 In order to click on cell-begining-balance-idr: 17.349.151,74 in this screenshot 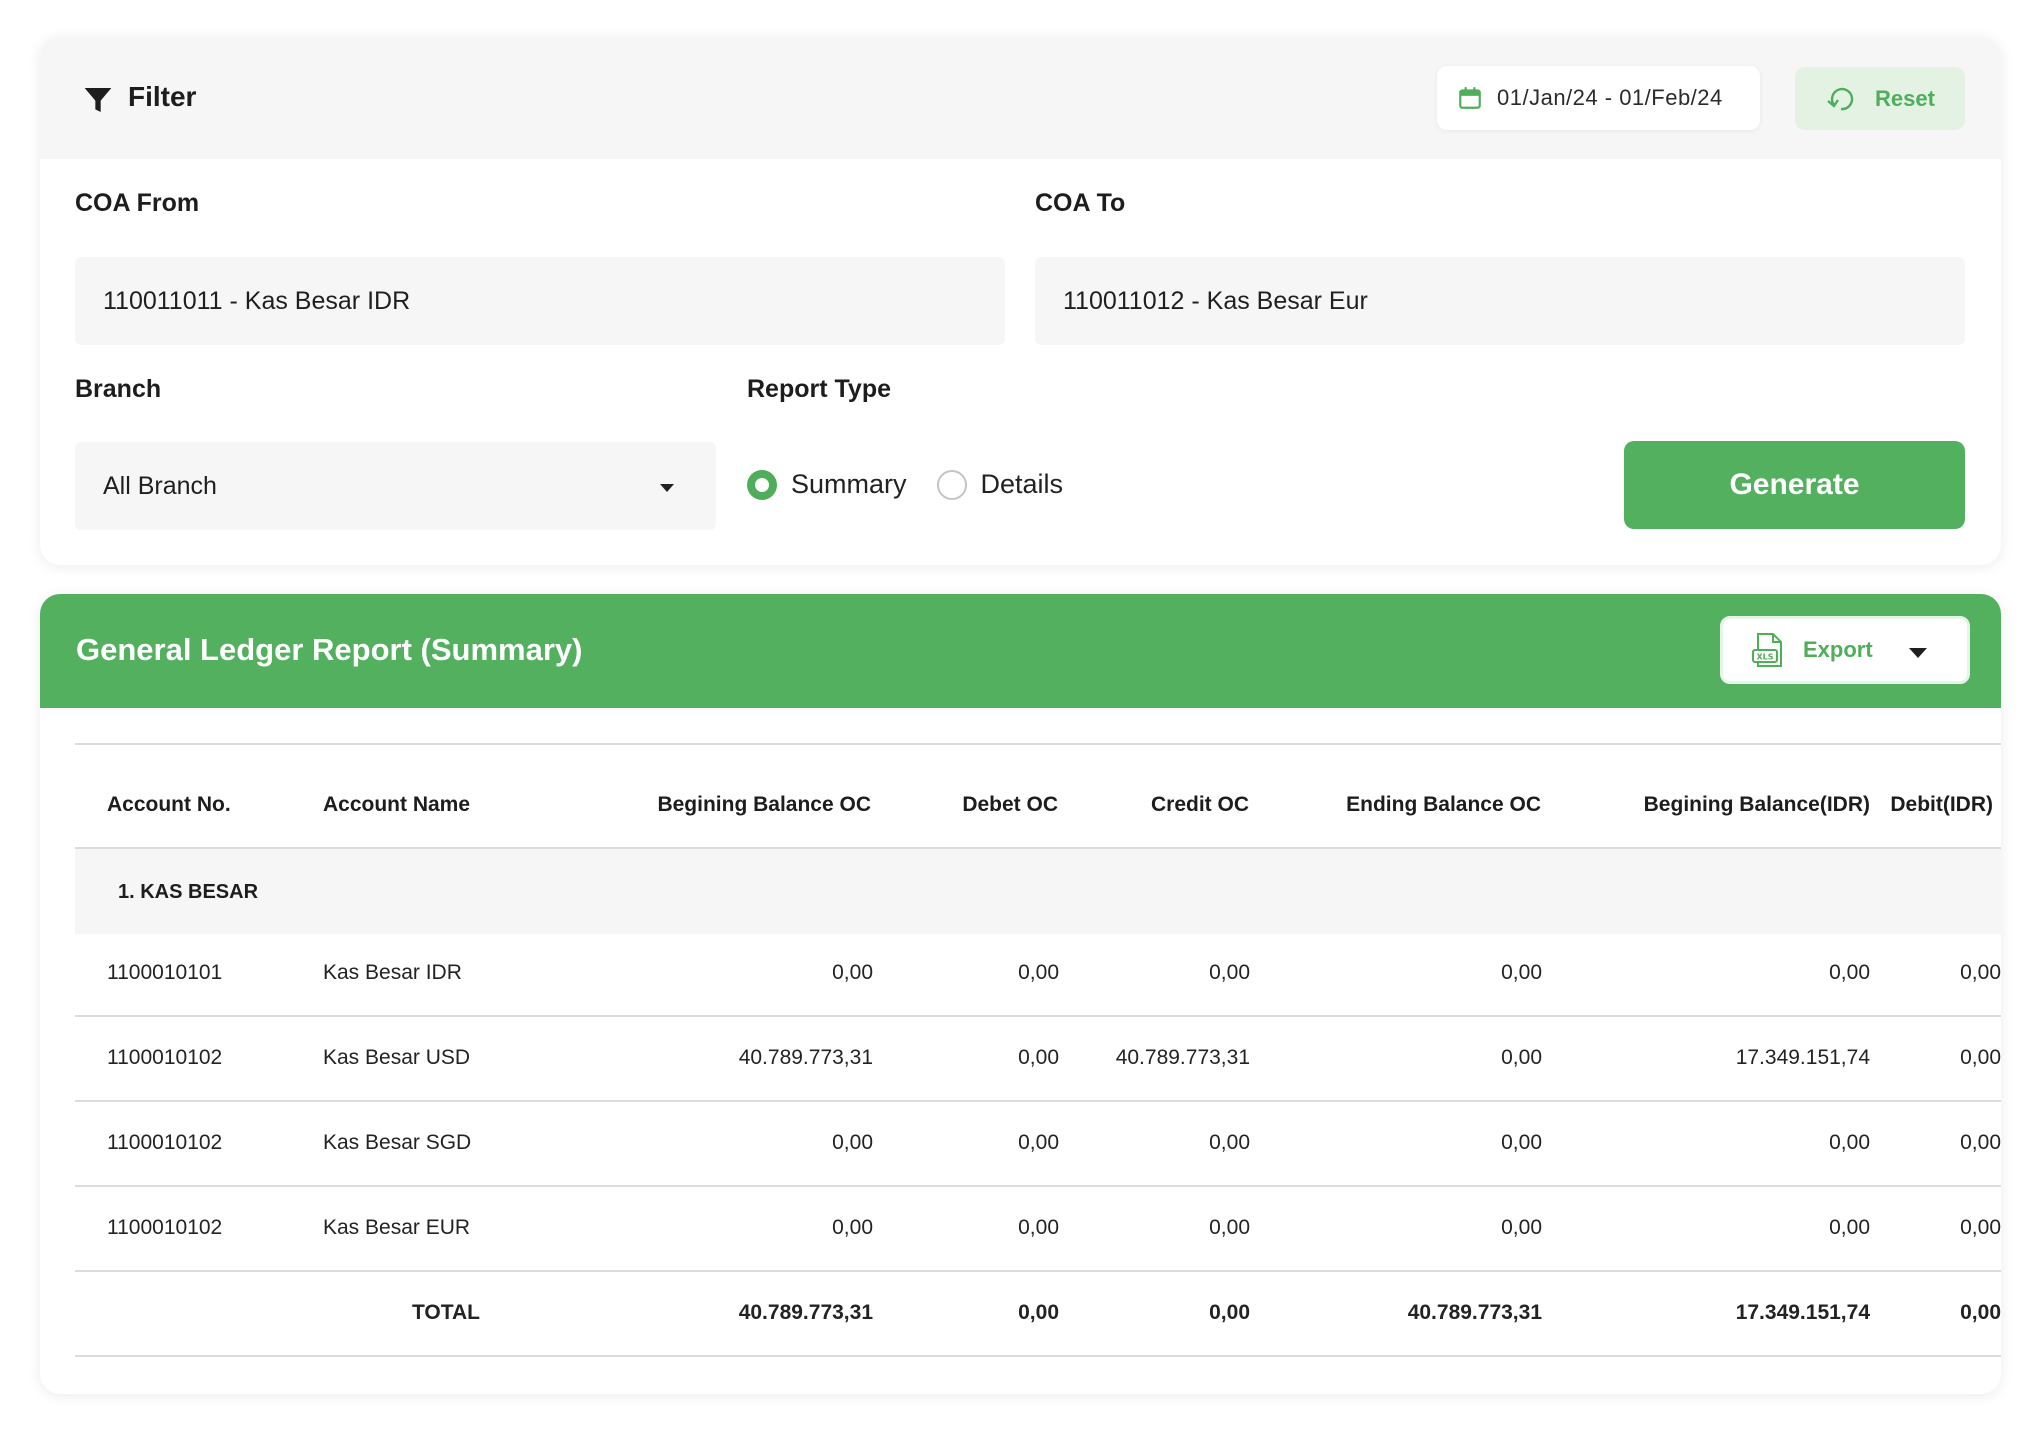, I will do `click(1802, 1057)`.